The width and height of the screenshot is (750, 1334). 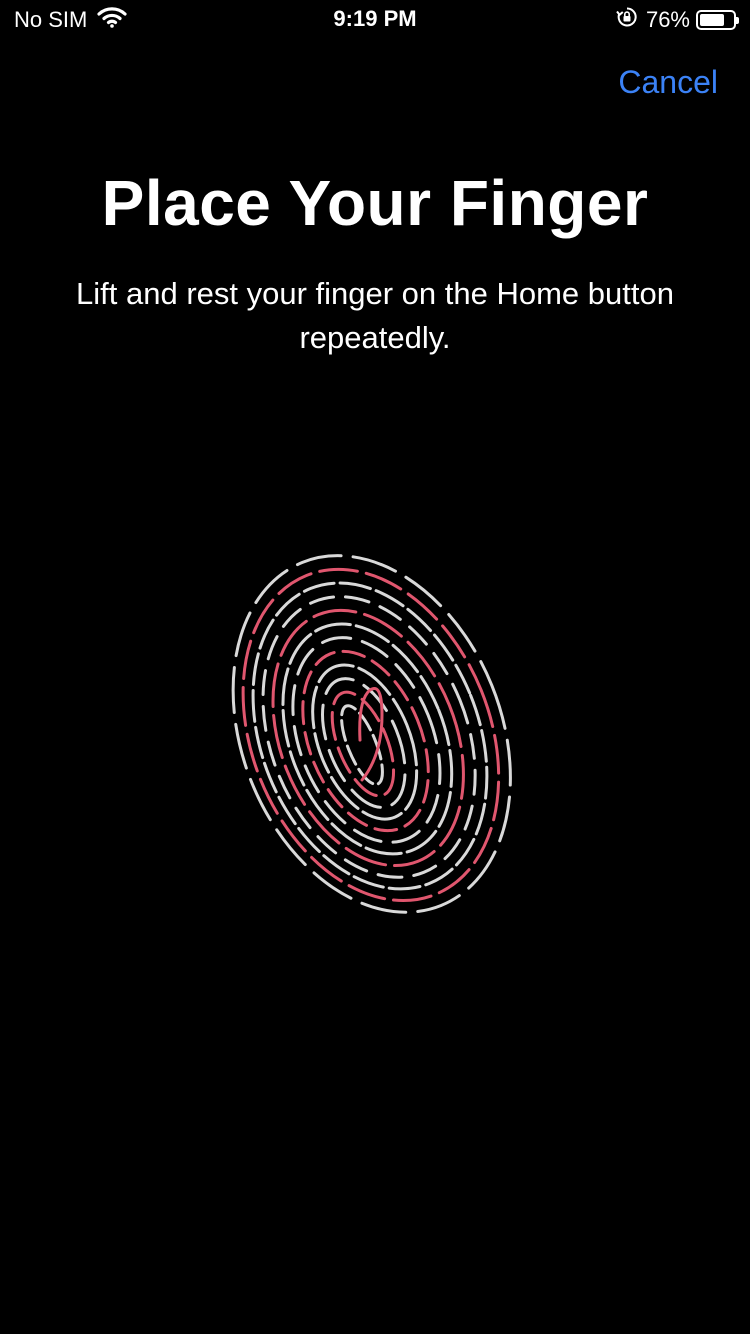 What do you see at coordinates (627, 20) in the screenshot?
I see `orientation-lock-icon` at bounding box center [627, 20].